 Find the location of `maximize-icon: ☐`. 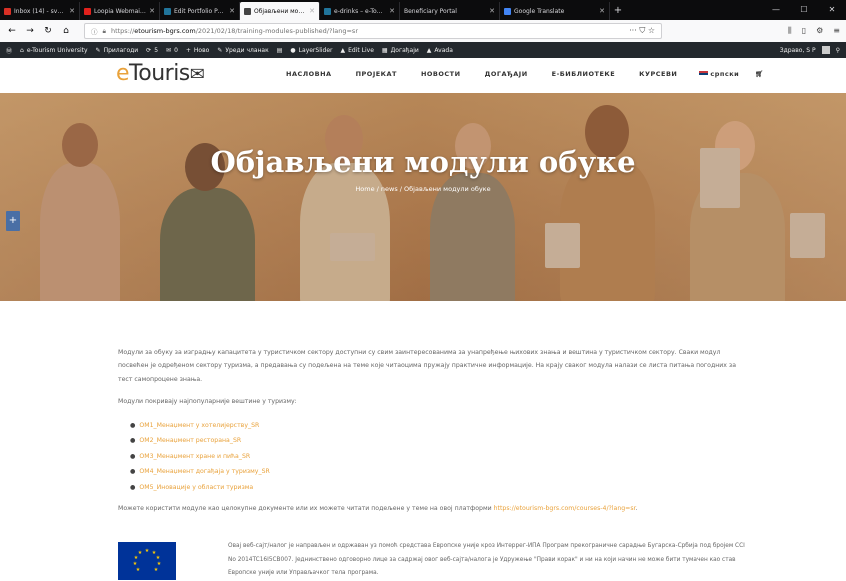

maximize-icon: ☐ is located at coordinates (804, 10).